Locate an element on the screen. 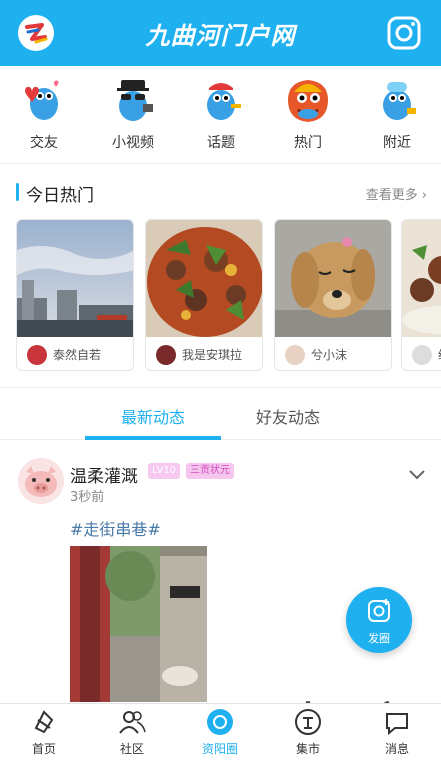 This screenshot has height=760, width=441. card-author: 给 is located at coordinates (421, 355).